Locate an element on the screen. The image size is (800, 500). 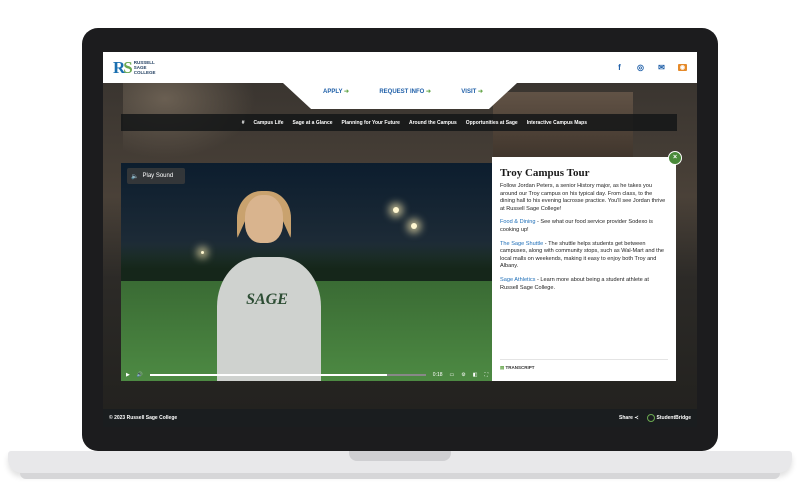
visit-link: VISIT ➜ is located at coordinates (472, 91).